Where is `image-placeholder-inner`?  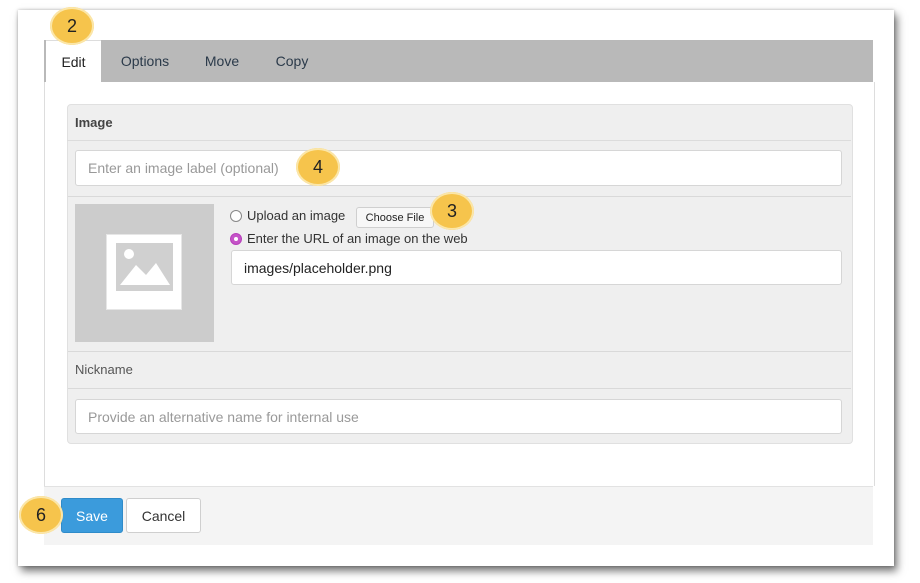 image-placeholder-inner is located at coordinates (144, 267).